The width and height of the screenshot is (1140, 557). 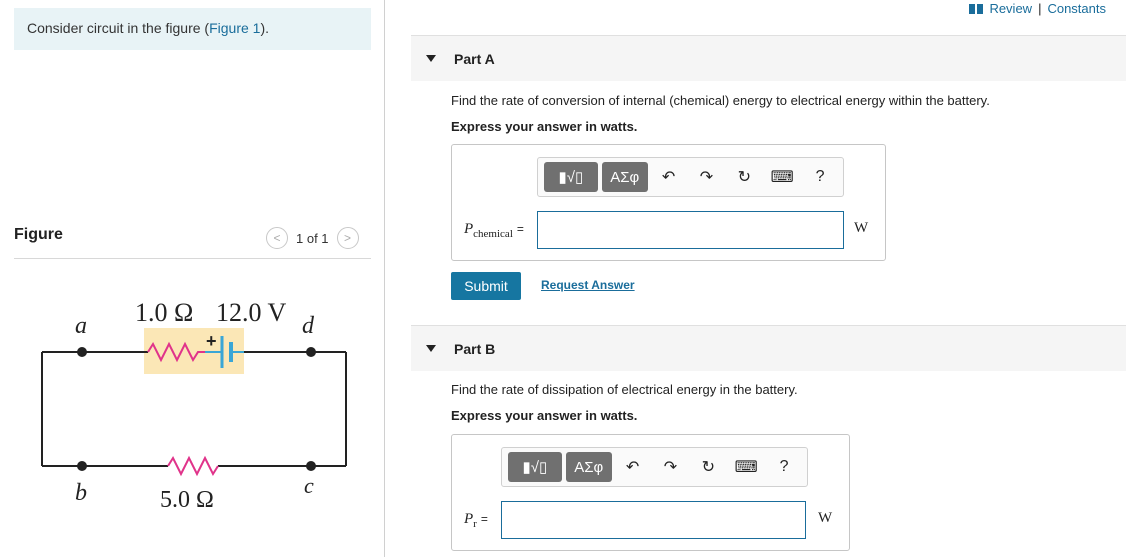 I want to click on top-links: Review | Constants, so click(x=1037, y=8).